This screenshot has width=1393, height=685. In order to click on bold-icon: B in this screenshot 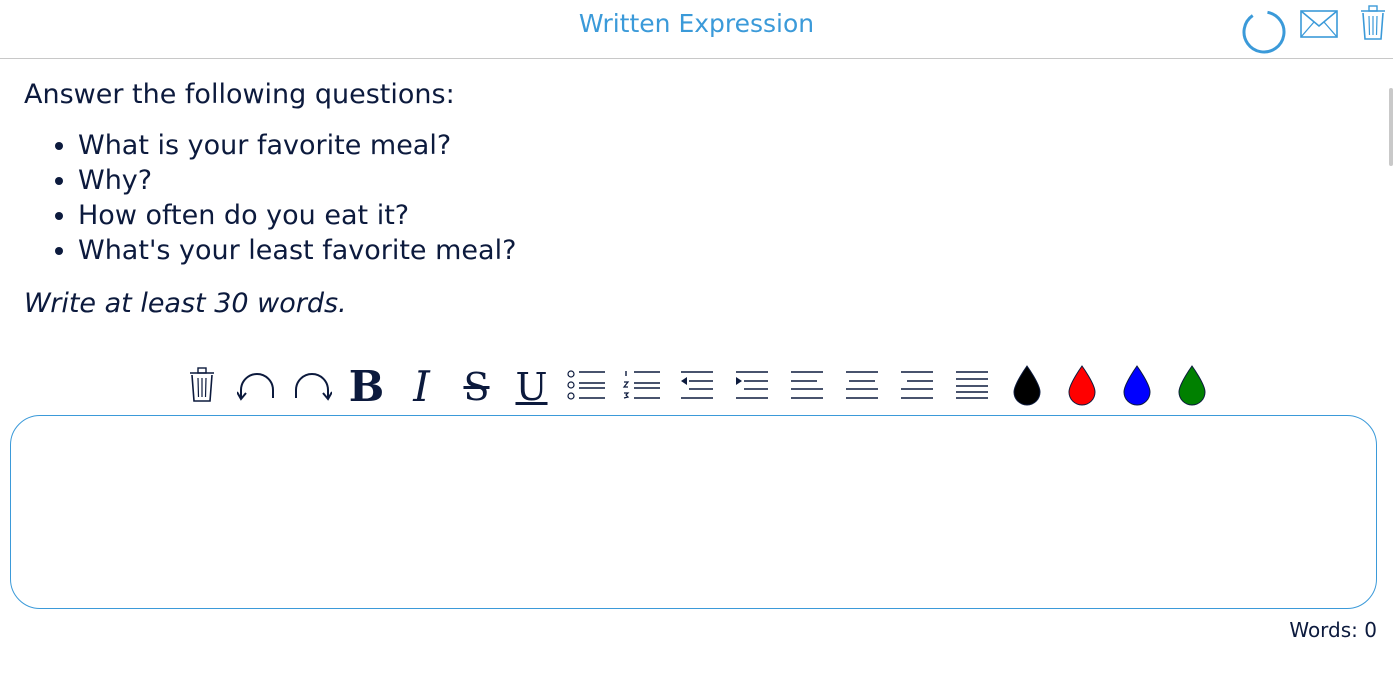, I will do `click(366, 386)`.